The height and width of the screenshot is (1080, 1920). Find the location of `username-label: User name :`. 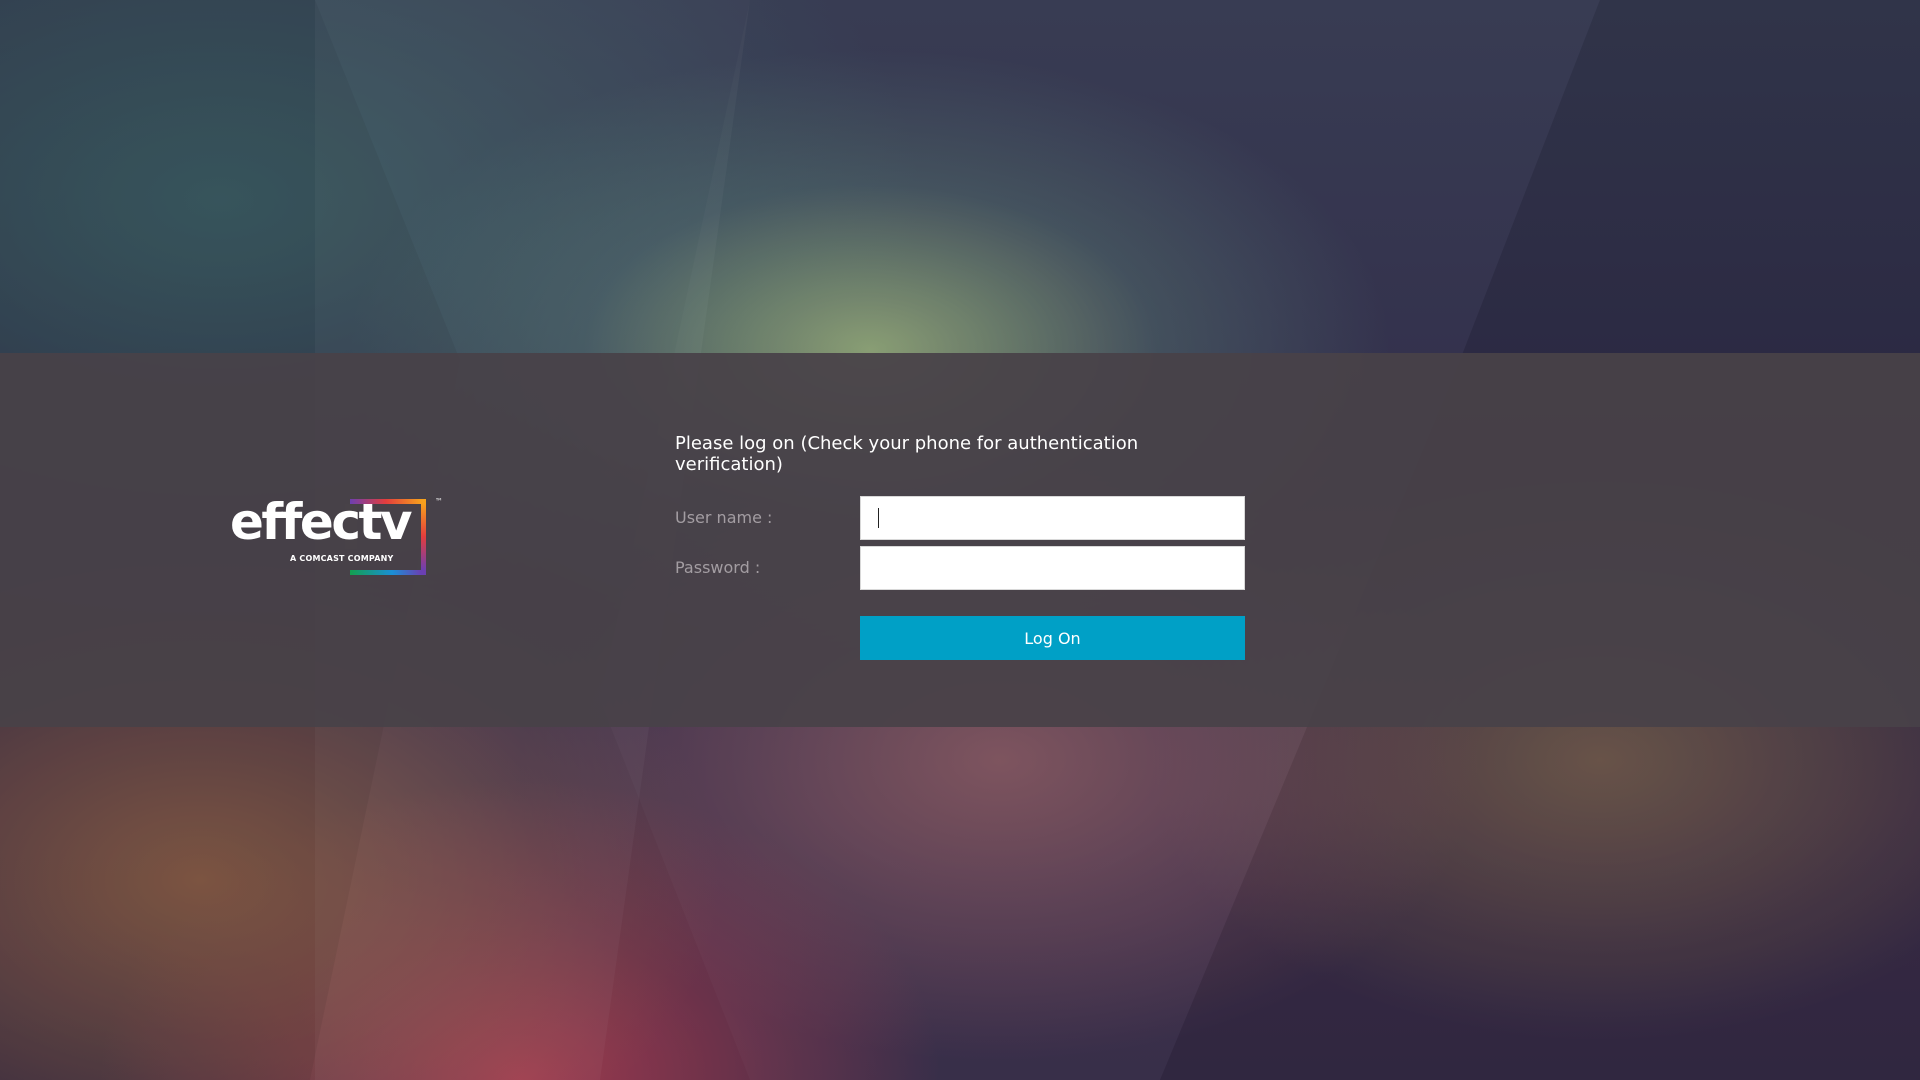

username-label: User name : is located at coordinates (724, 517).